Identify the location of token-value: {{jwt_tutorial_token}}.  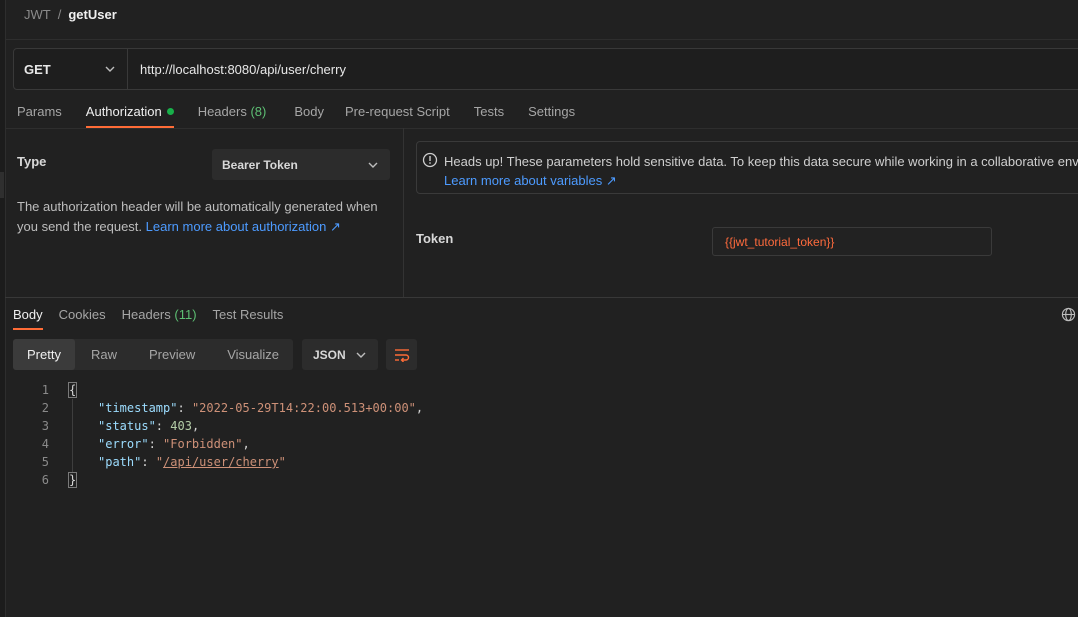
(780, 241).